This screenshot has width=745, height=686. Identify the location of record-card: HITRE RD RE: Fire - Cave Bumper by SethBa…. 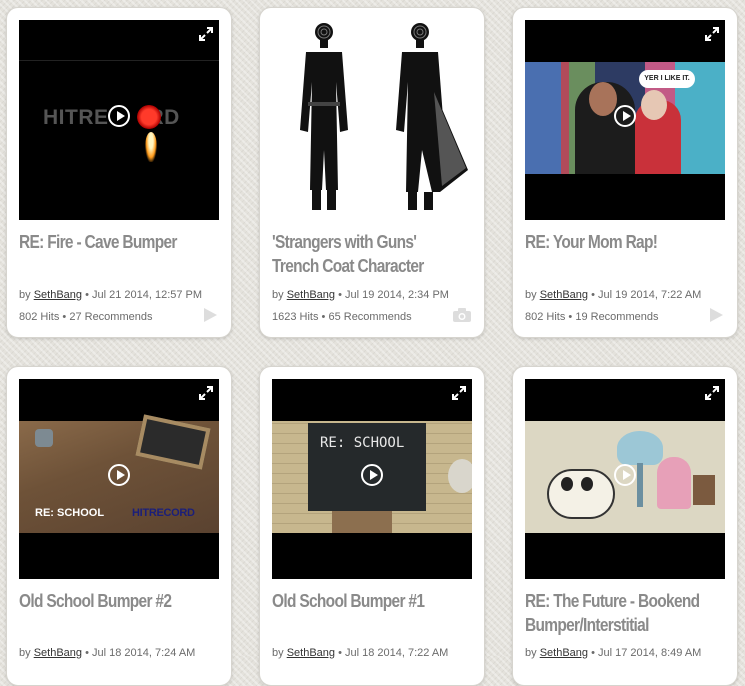
(119, 172).